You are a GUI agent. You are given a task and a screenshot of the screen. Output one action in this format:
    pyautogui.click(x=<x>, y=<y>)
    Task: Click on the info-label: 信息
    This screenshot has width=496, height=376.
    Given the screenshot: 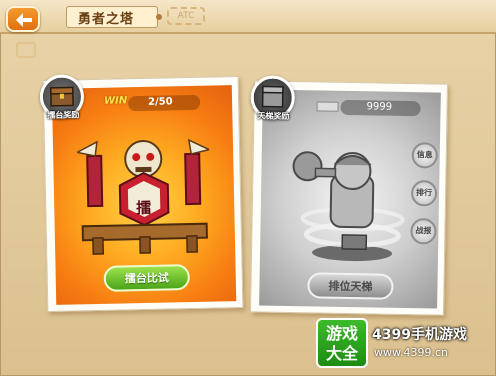 What is the action you would take?
    pyautogui.click(x=424, y=155)
    